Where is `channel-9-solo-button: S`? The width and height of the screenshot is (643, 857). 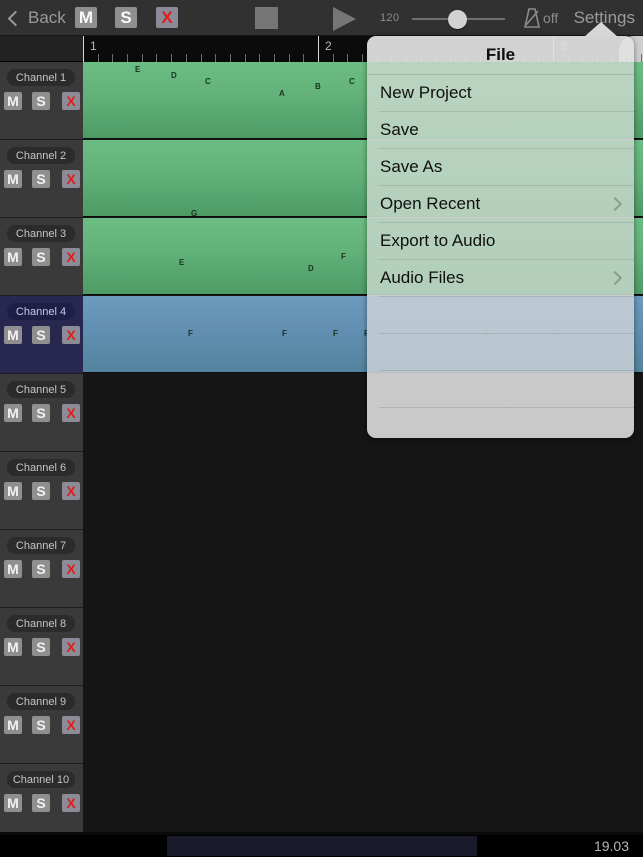 channel-9-solo-button: S is located at coordinates (41, 725).